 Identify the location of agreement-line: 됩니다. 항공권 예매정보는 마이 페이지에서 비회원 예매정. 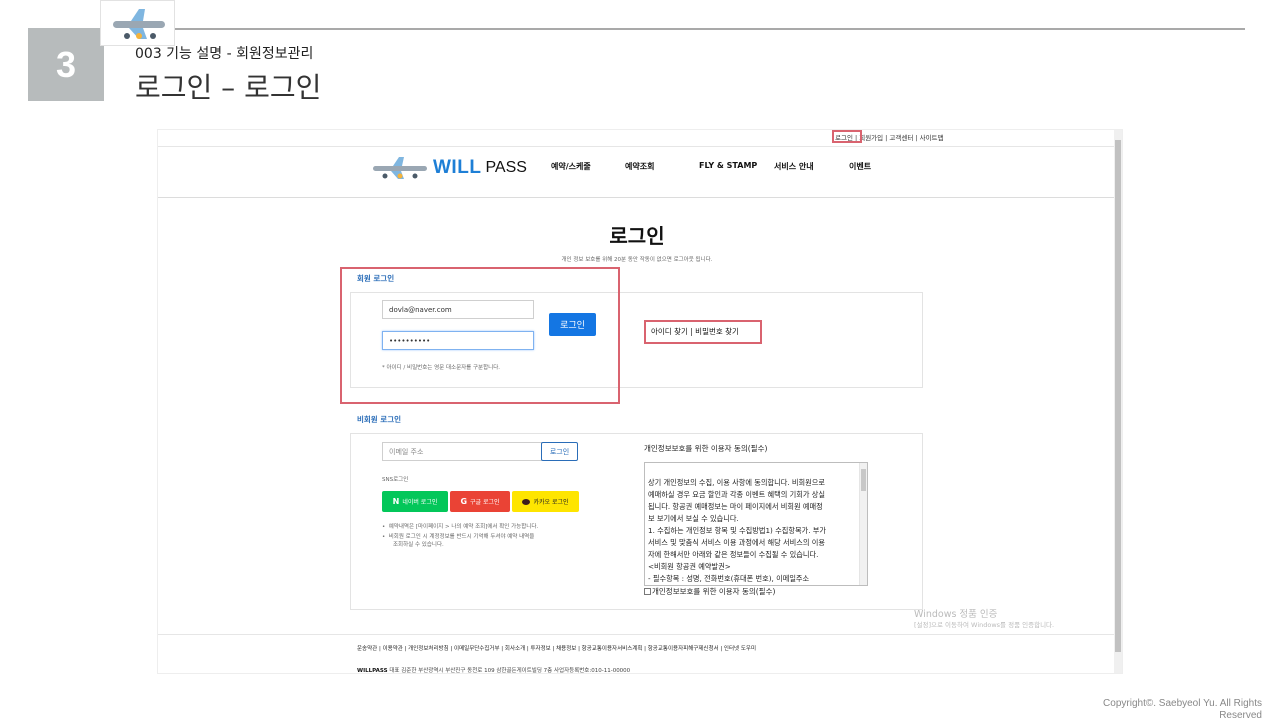
(735, 506).